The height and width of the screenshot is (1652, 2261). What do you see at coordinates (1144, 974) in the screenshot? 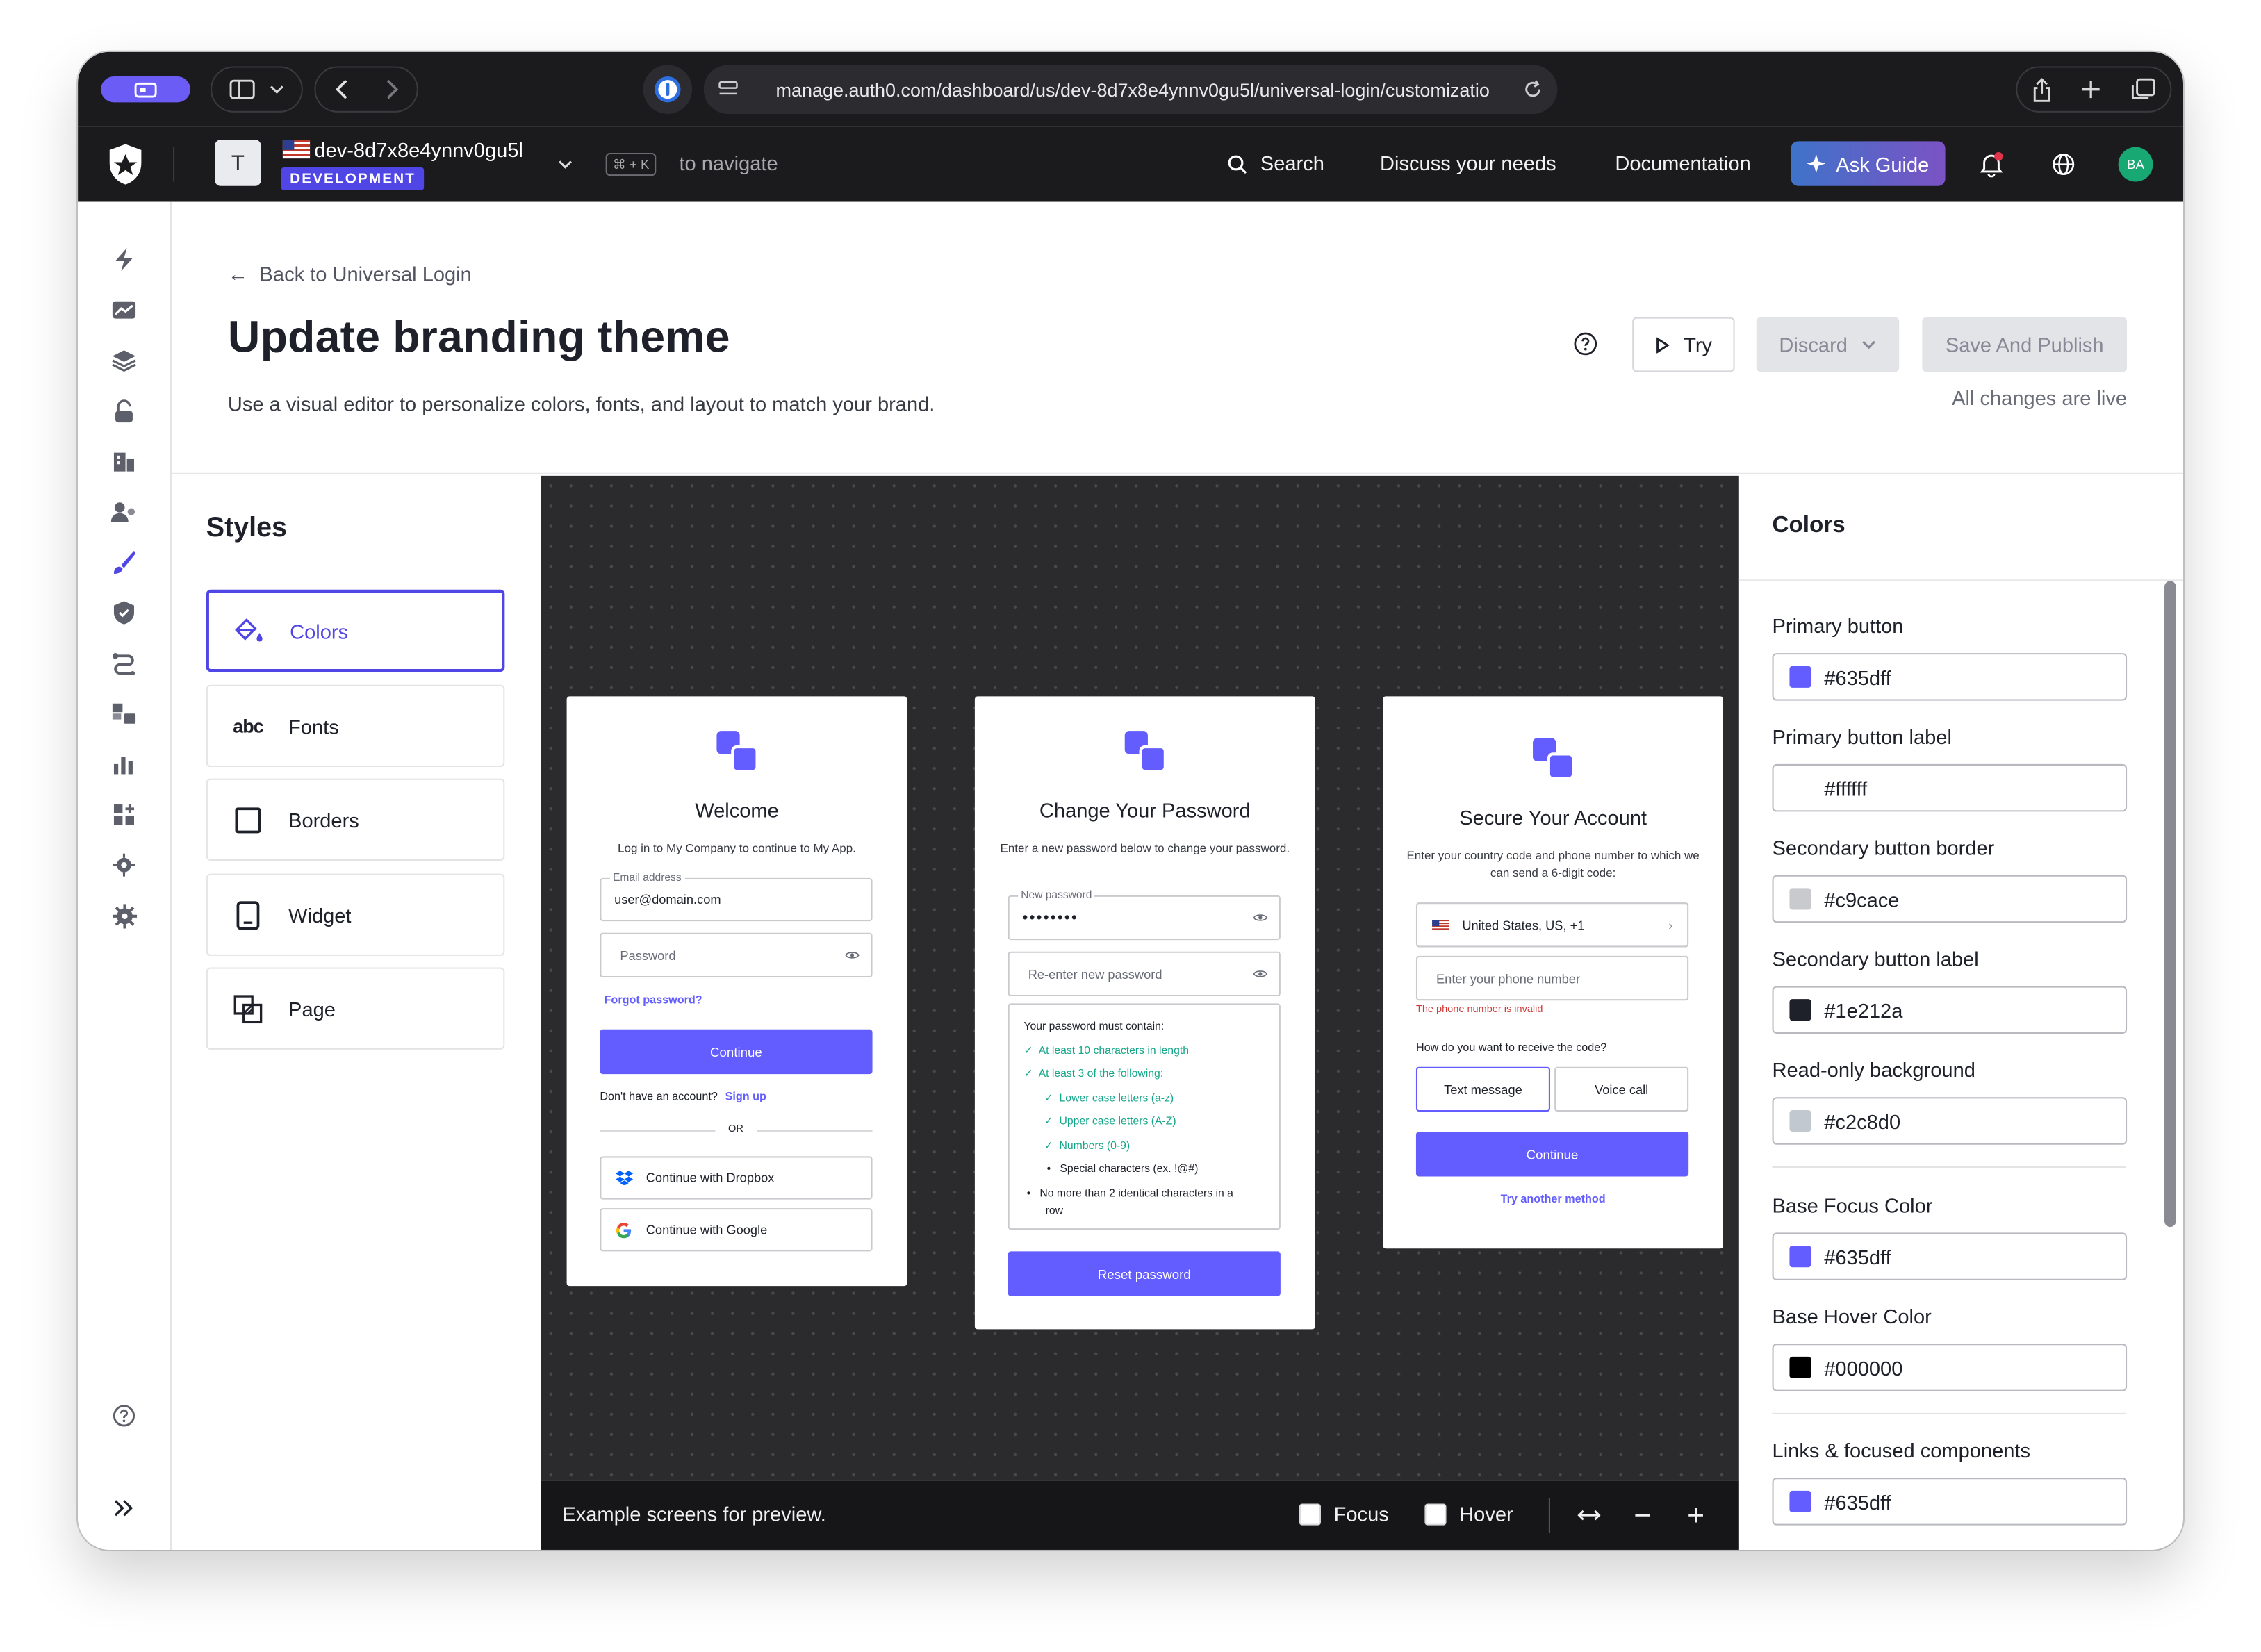
I see `reenter-password-field: Re-enter new password` at bounding box center [1144, 974].